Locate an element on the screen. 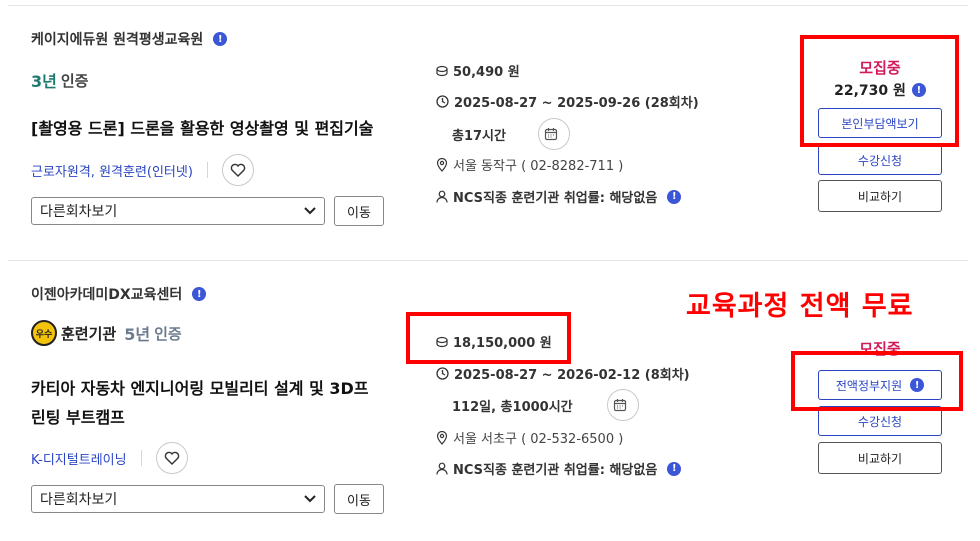 The width and height of the screenshot is (980, 541). cert-years: 3년 is located at coordinates (44, 81).